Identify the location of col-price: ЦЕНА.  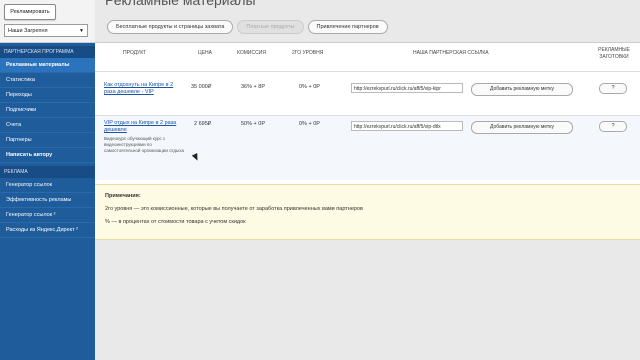
(205, 53).